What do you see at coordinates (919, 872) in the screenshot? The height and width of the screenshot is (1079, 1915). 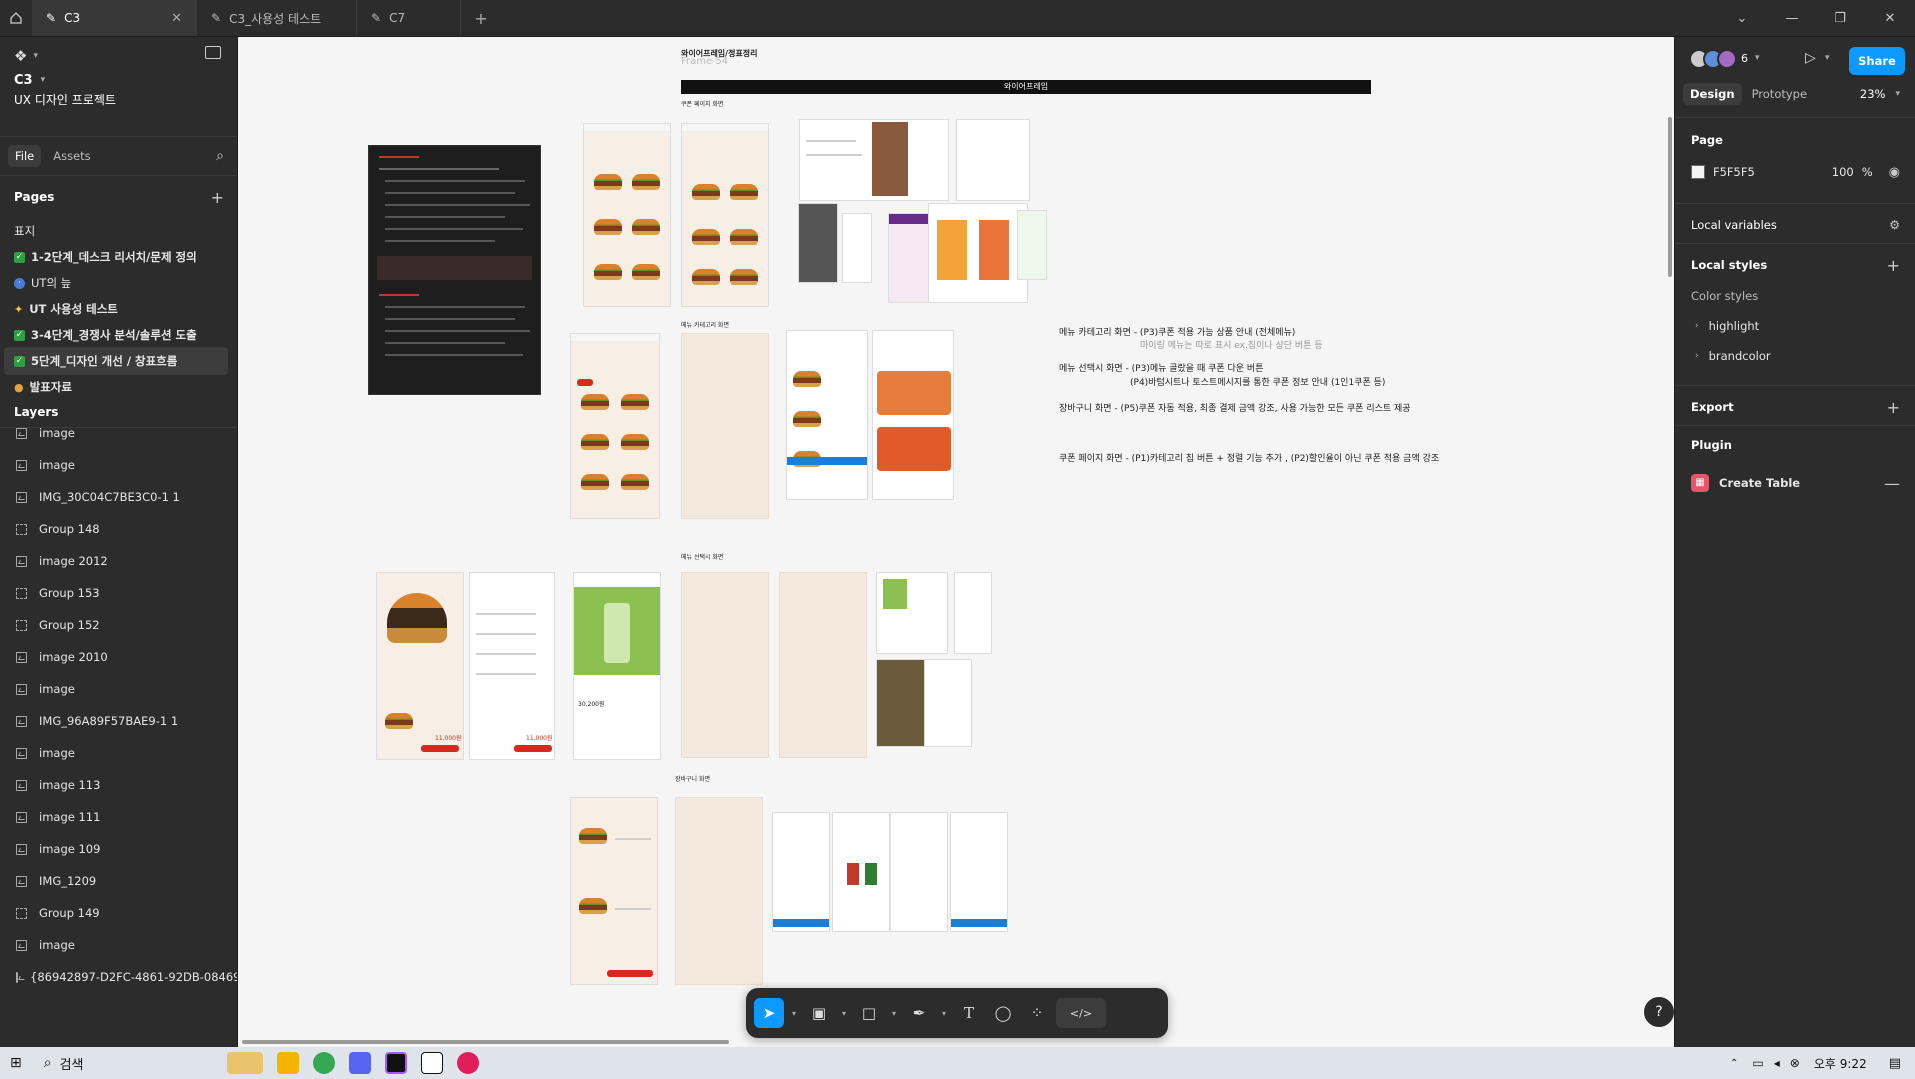 I see `competitor-cart-c` at bounding box center [919, 872].